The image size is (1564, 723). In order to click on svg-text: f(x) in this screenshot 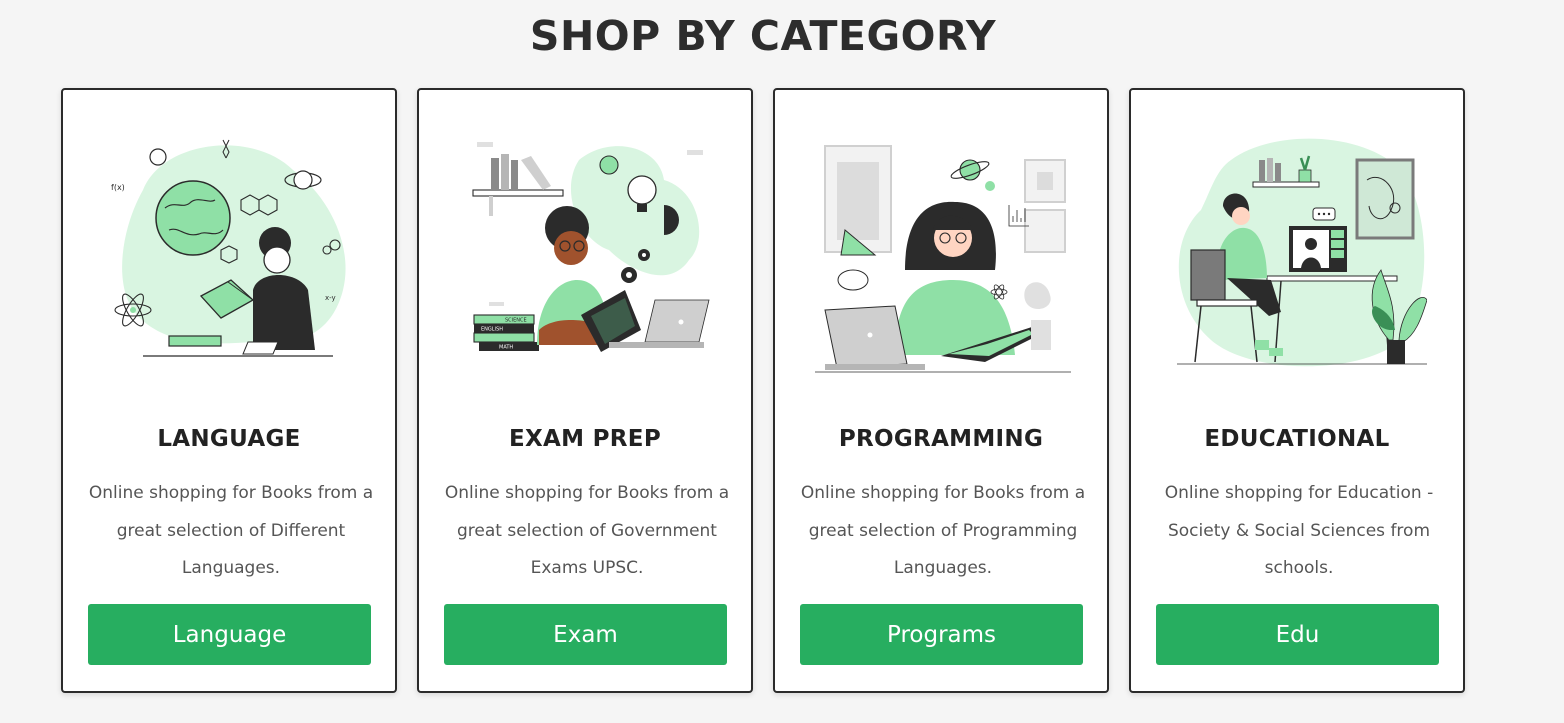, I will do `click(118, 187)`.